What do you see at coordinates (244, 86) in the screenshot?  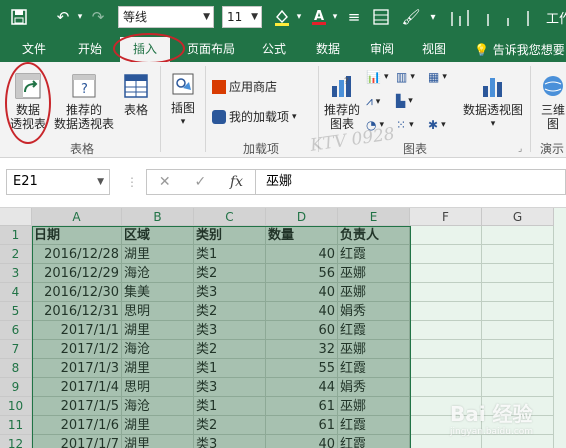 I see `store-button: 应用商店` at bounding box center [244, 86].